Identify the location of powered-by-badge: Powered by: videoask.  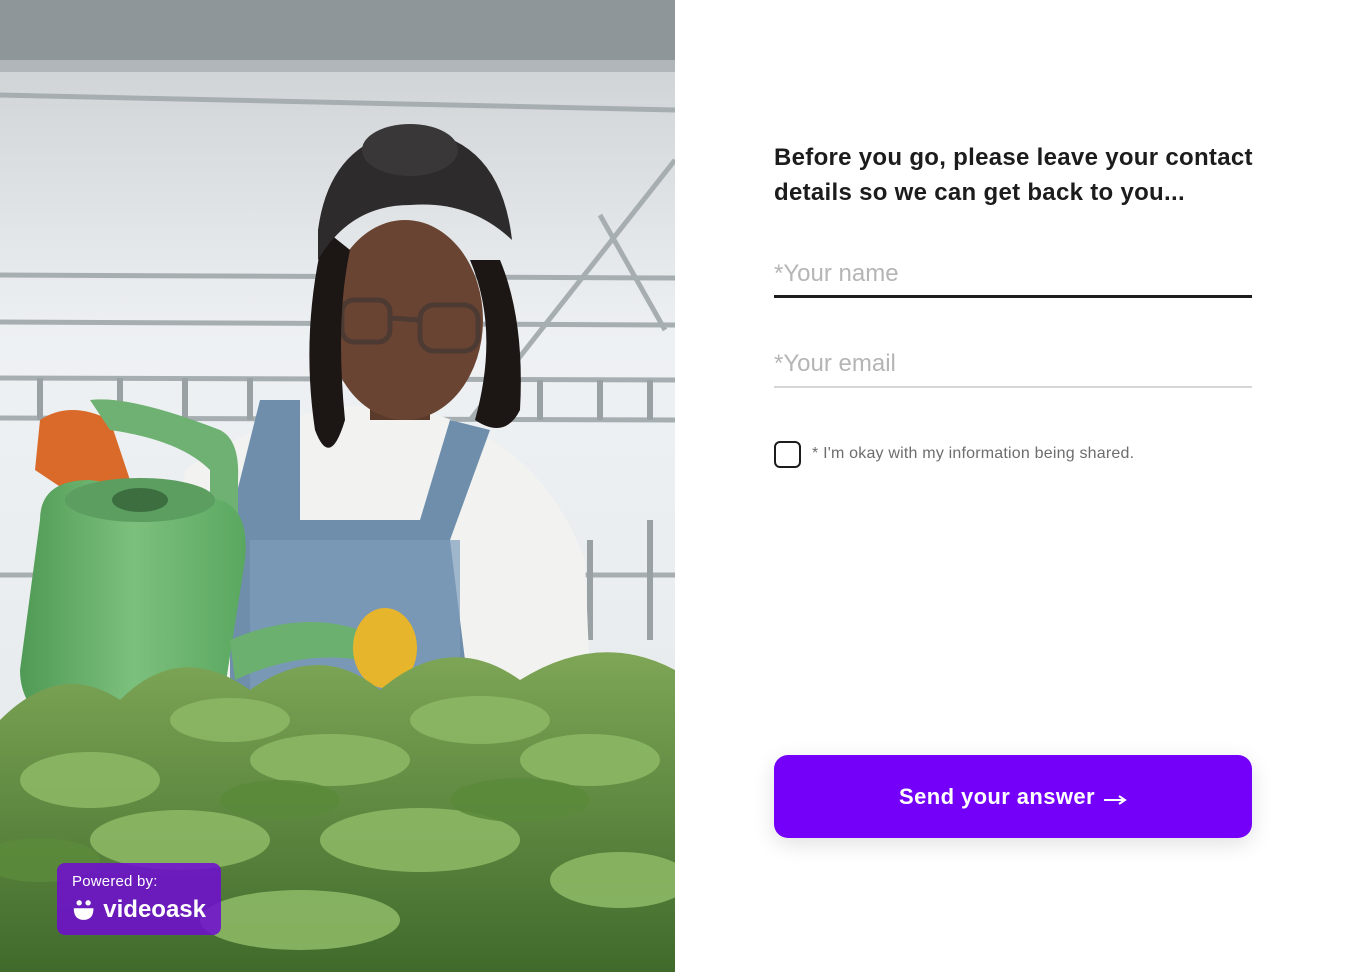
(139, 899).